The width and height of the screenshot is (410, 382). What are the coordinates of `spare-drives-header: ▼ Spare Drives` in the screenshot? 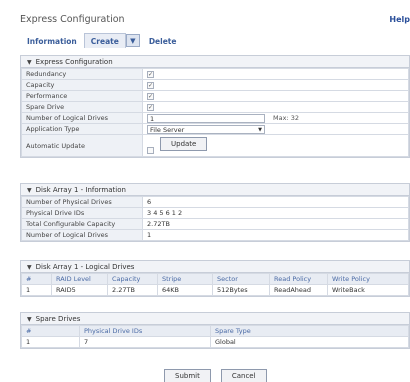 It's located at (215, 319).